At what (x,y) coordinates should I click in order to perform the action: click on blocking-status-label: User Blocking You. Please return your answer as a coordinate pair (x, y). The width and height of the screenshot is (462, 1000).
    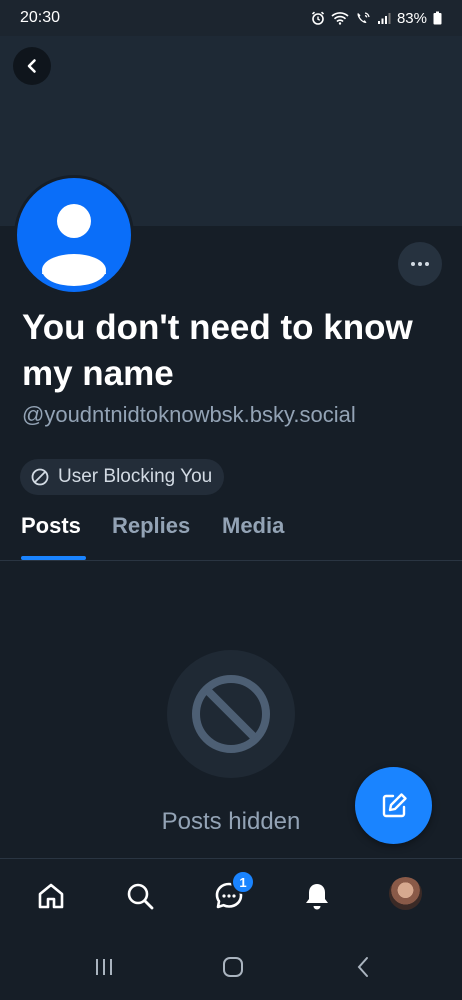
    Looking at the image, I should click on (135, 476).